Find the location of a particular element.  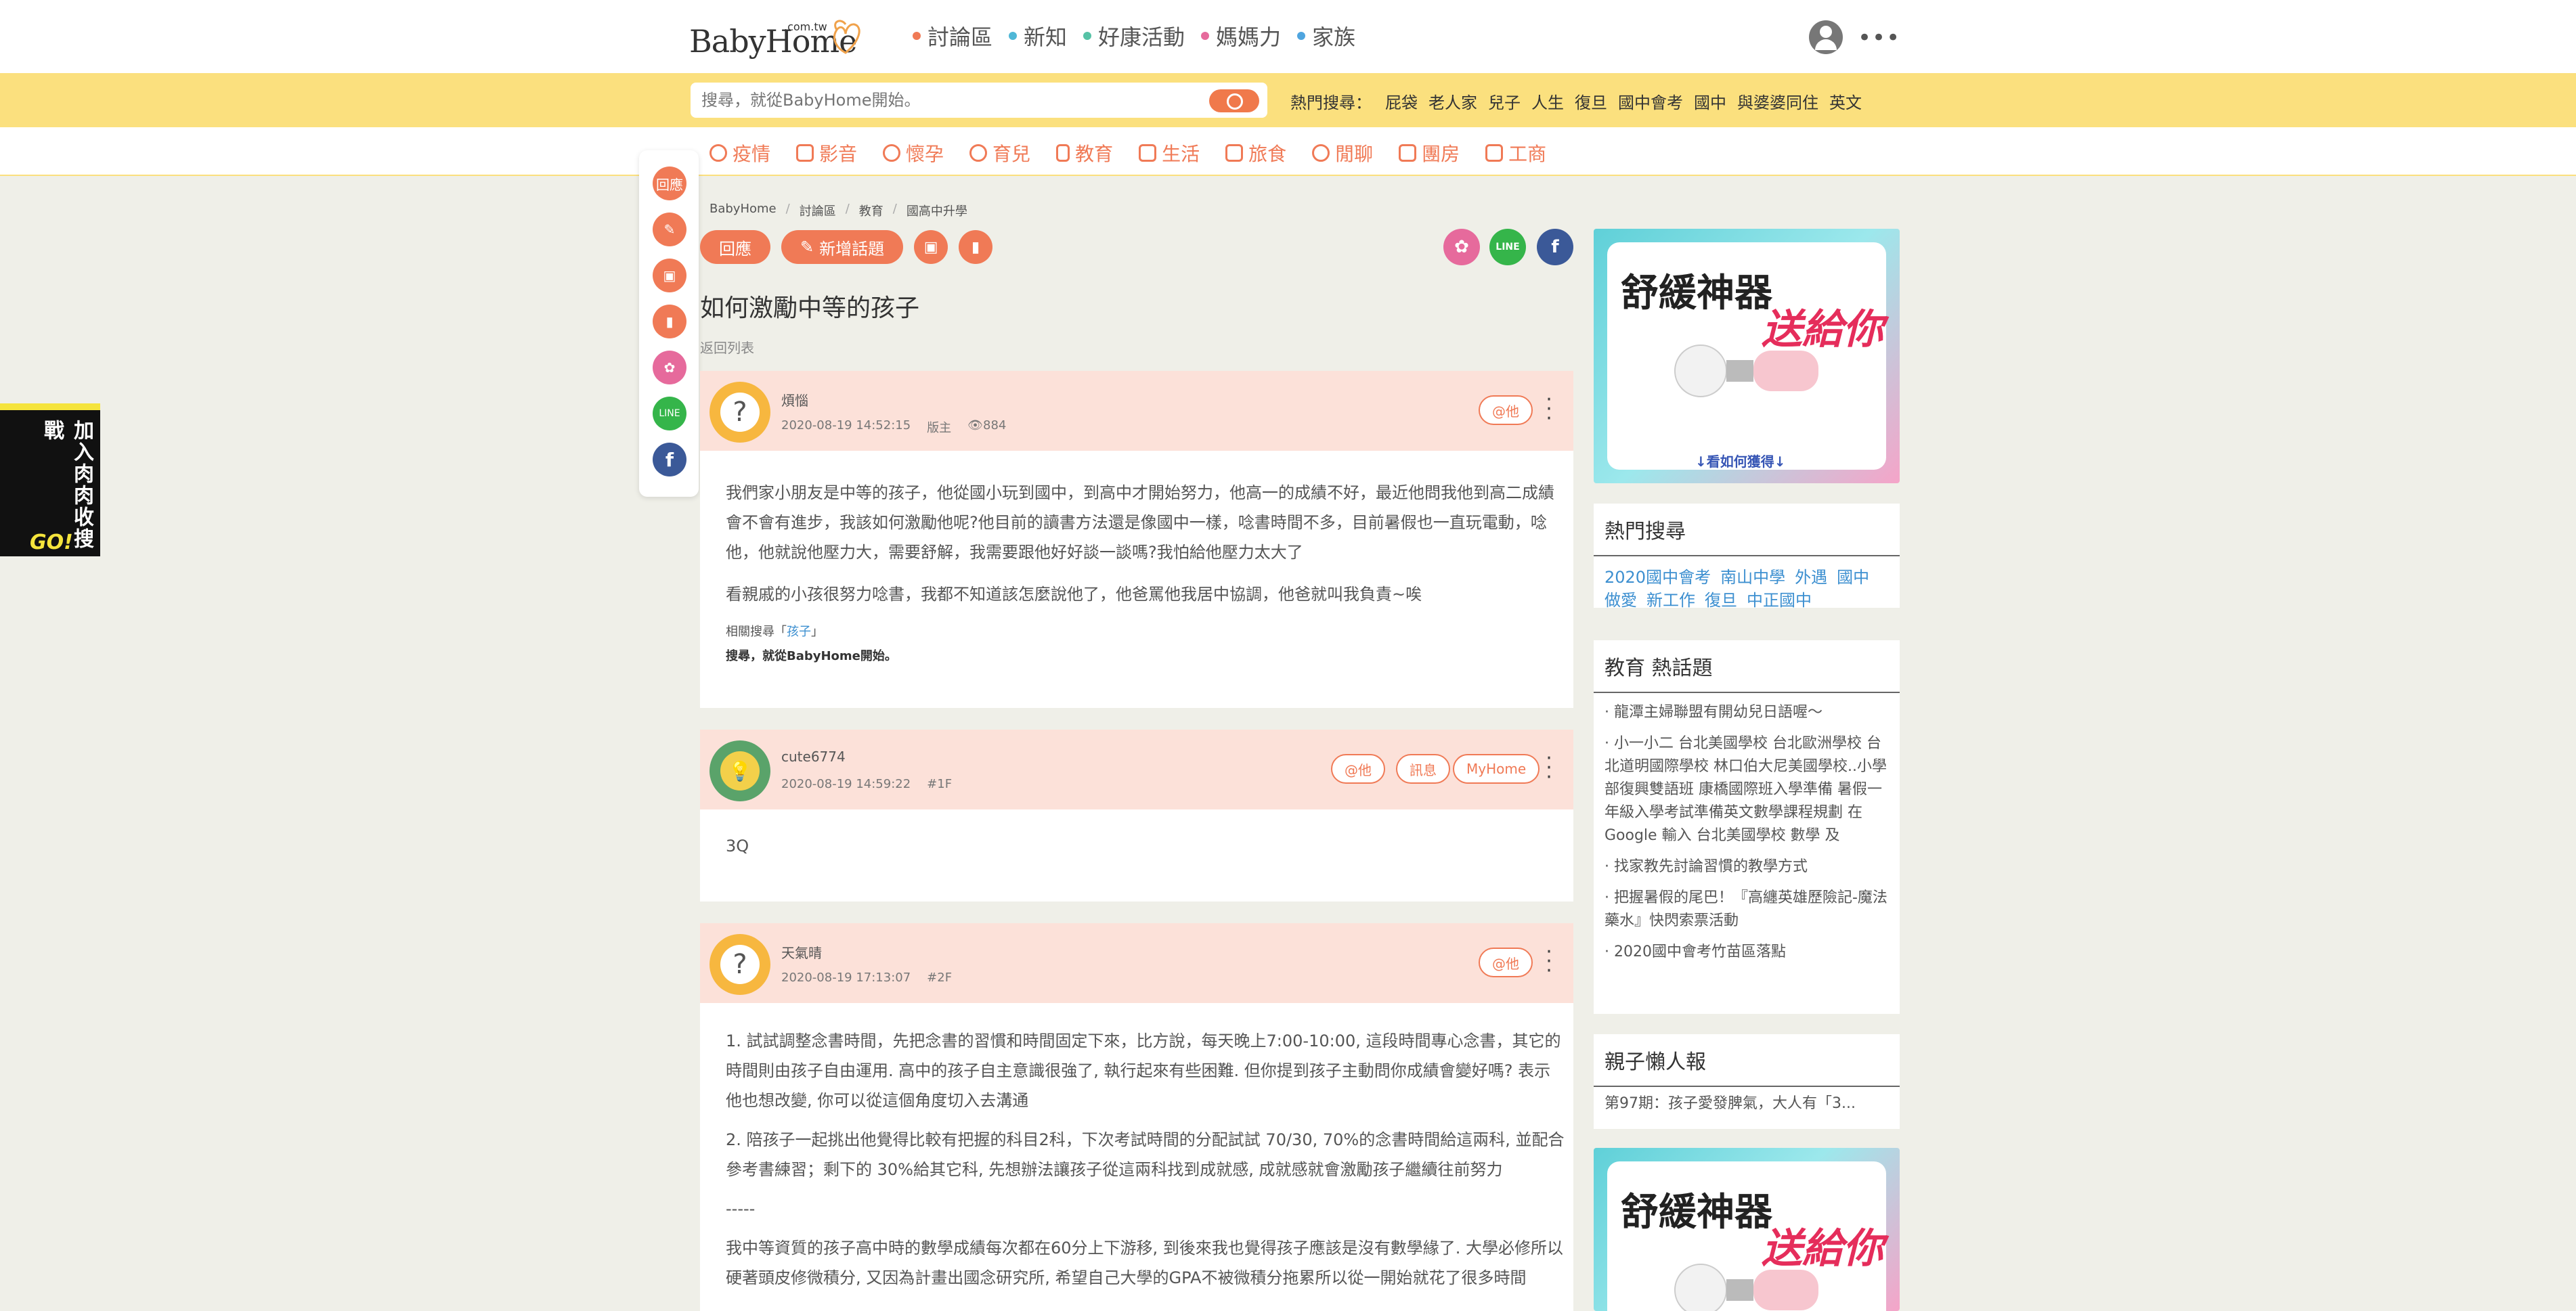

left-side-ad: 加入肉肉收搜戰 GO! is located at coordinates (50, 479).